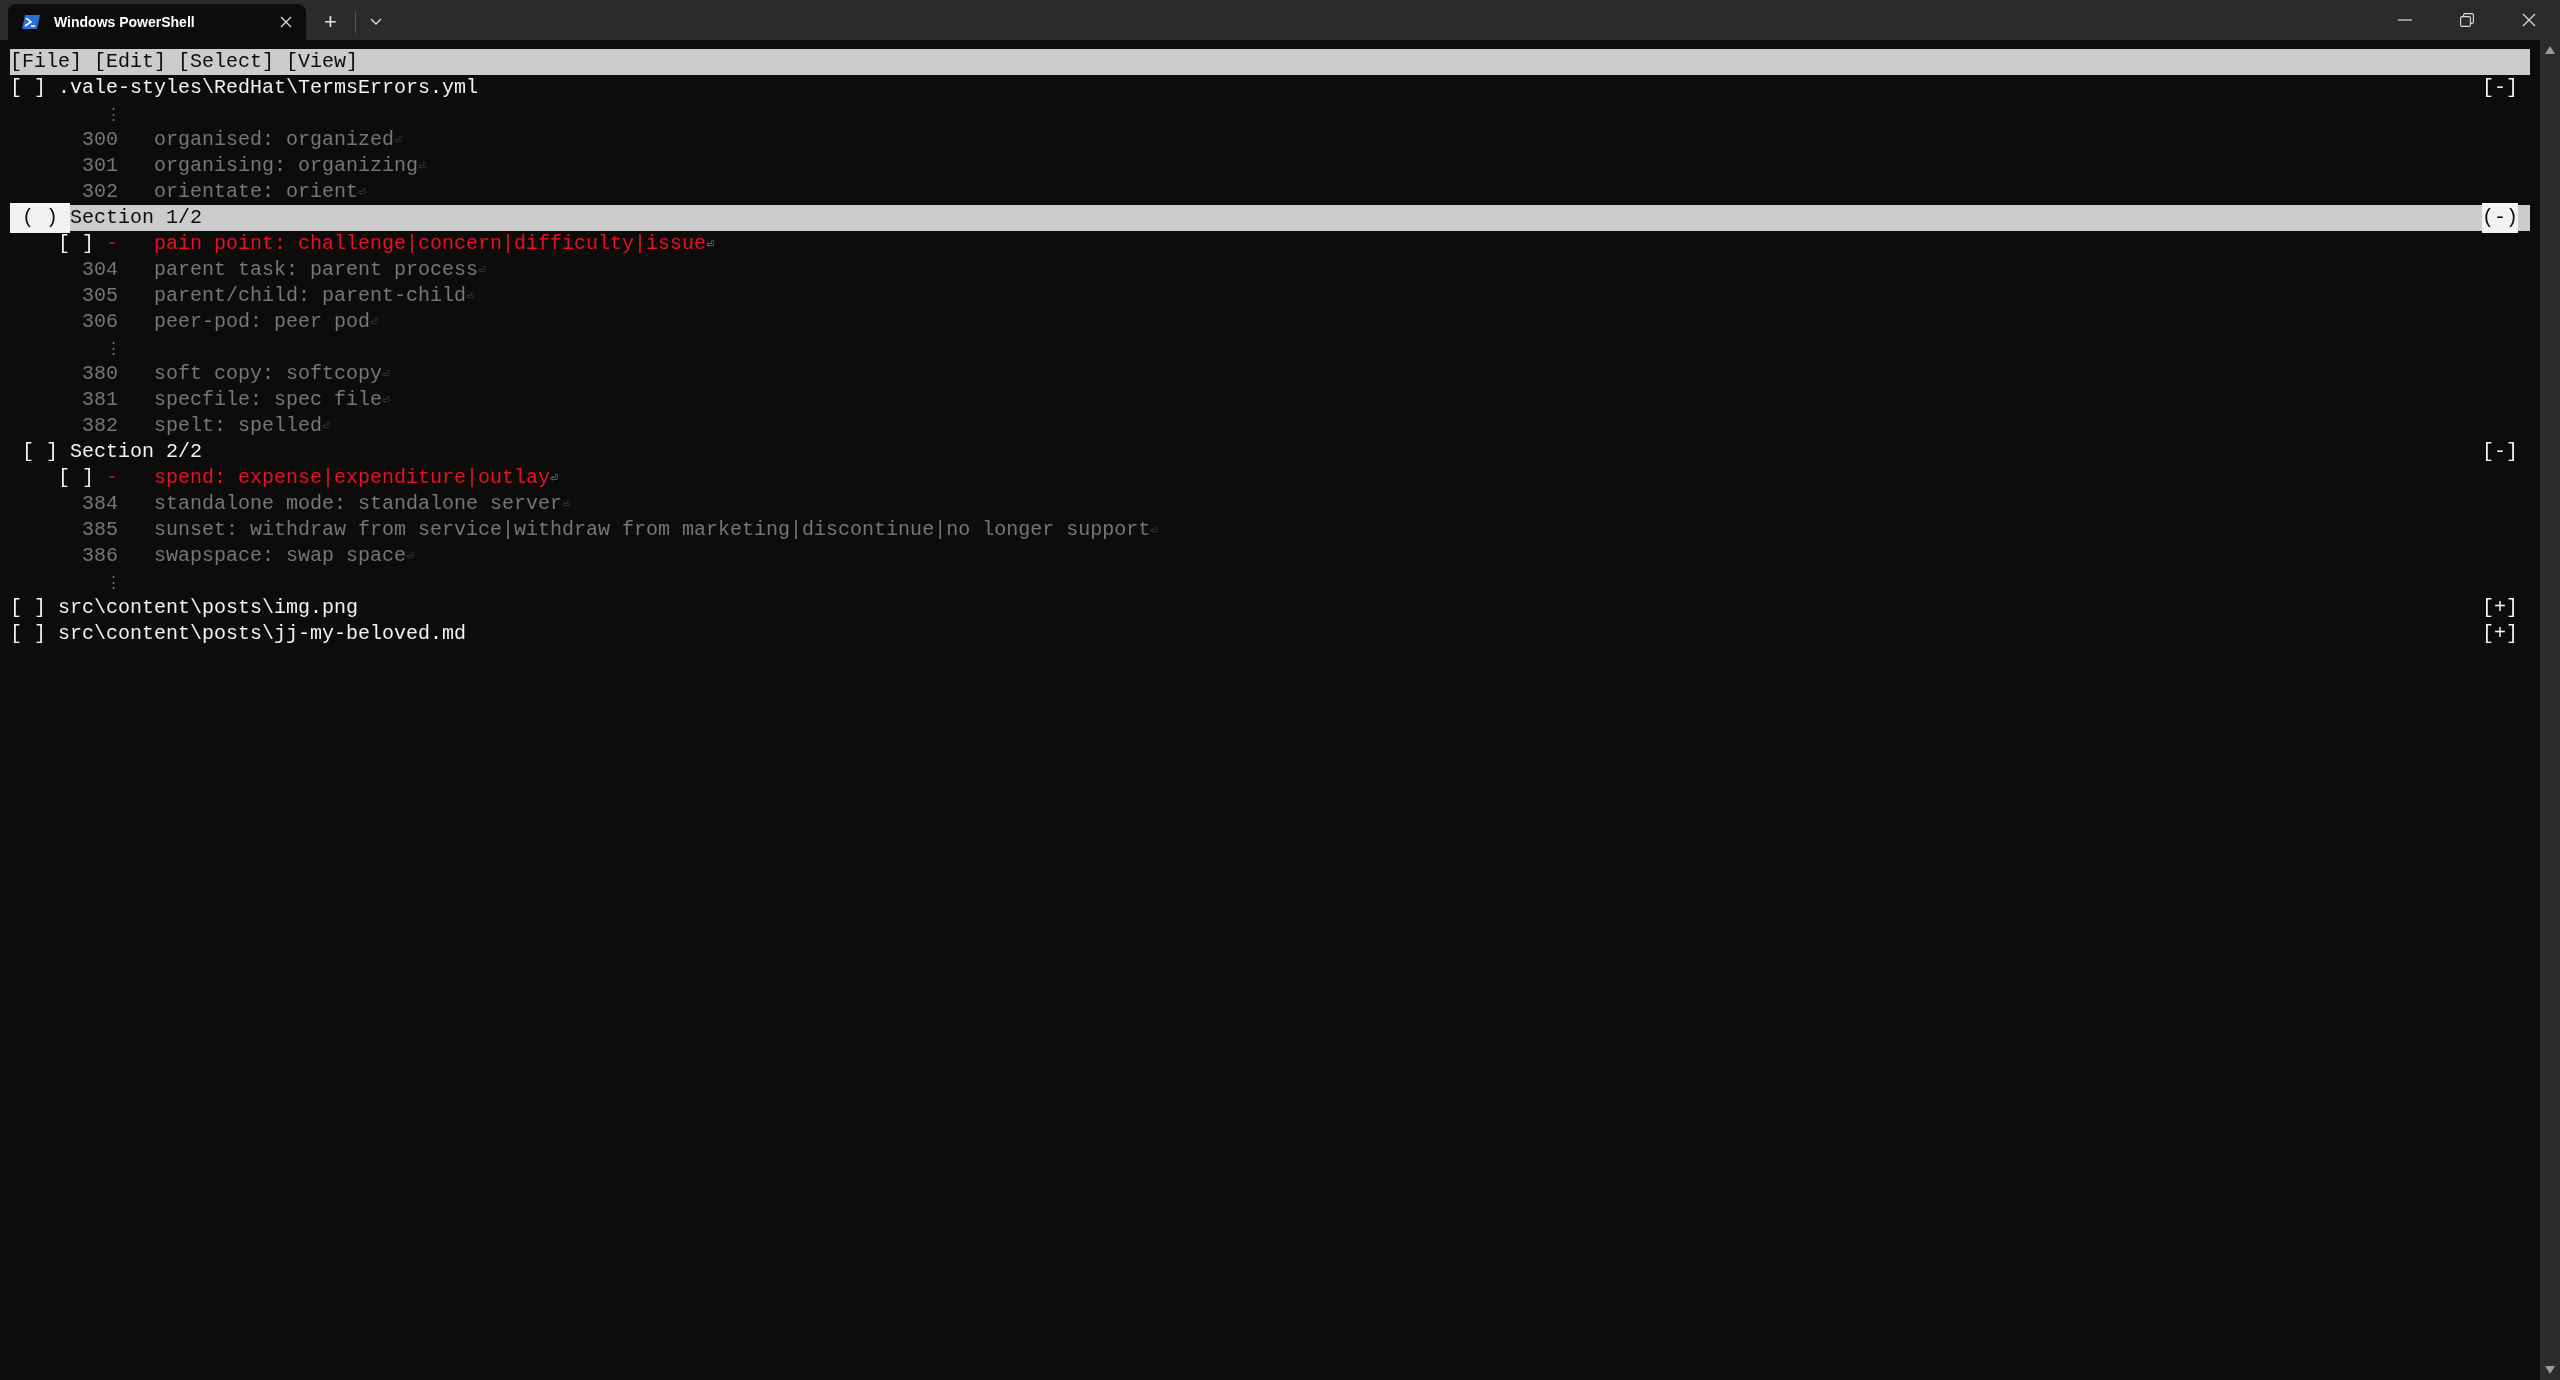 The height and width of the screenshot is (1380, 2560). What do you see at coordinates (100, 192) in the screenshot?
I see `line-number: 302` at bounding box center [100, 192].